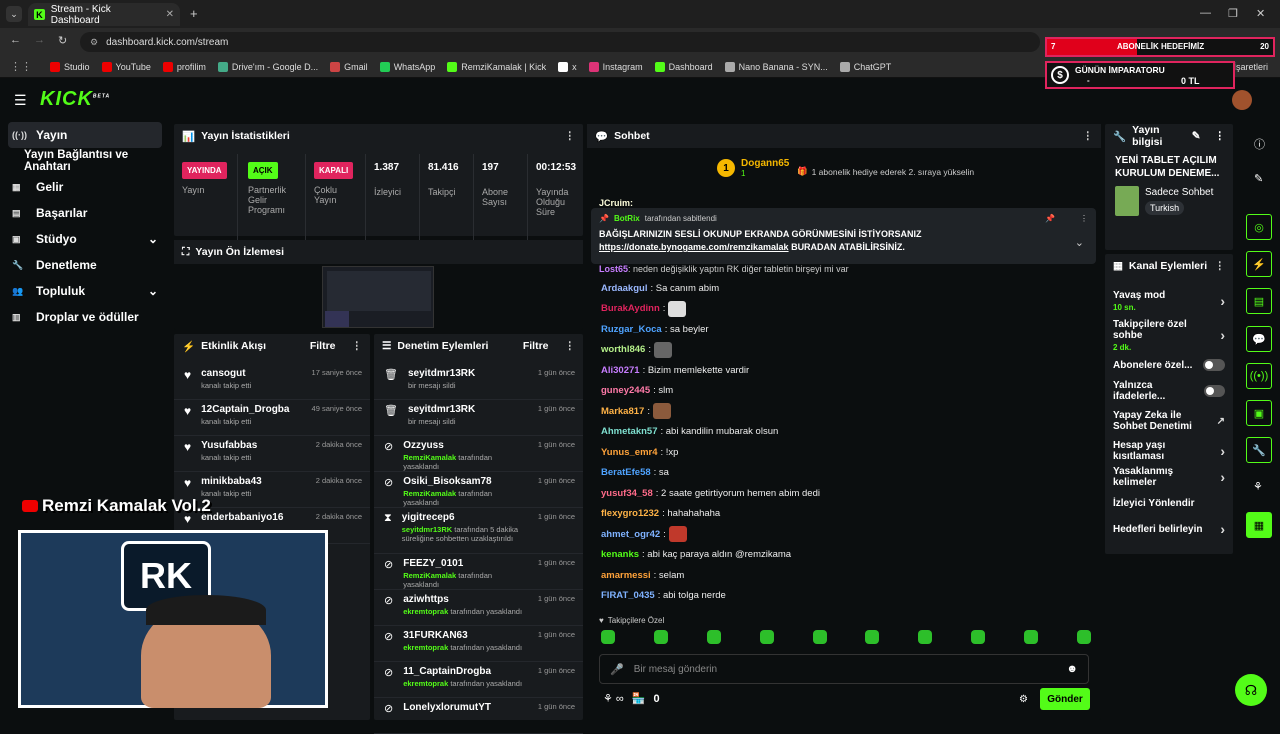 The height and width of the screenshot is (734, 1280). Describe the element at coordinates (126, 66) in the screenshot. I see `bookmark-item: YouTube` at that location.